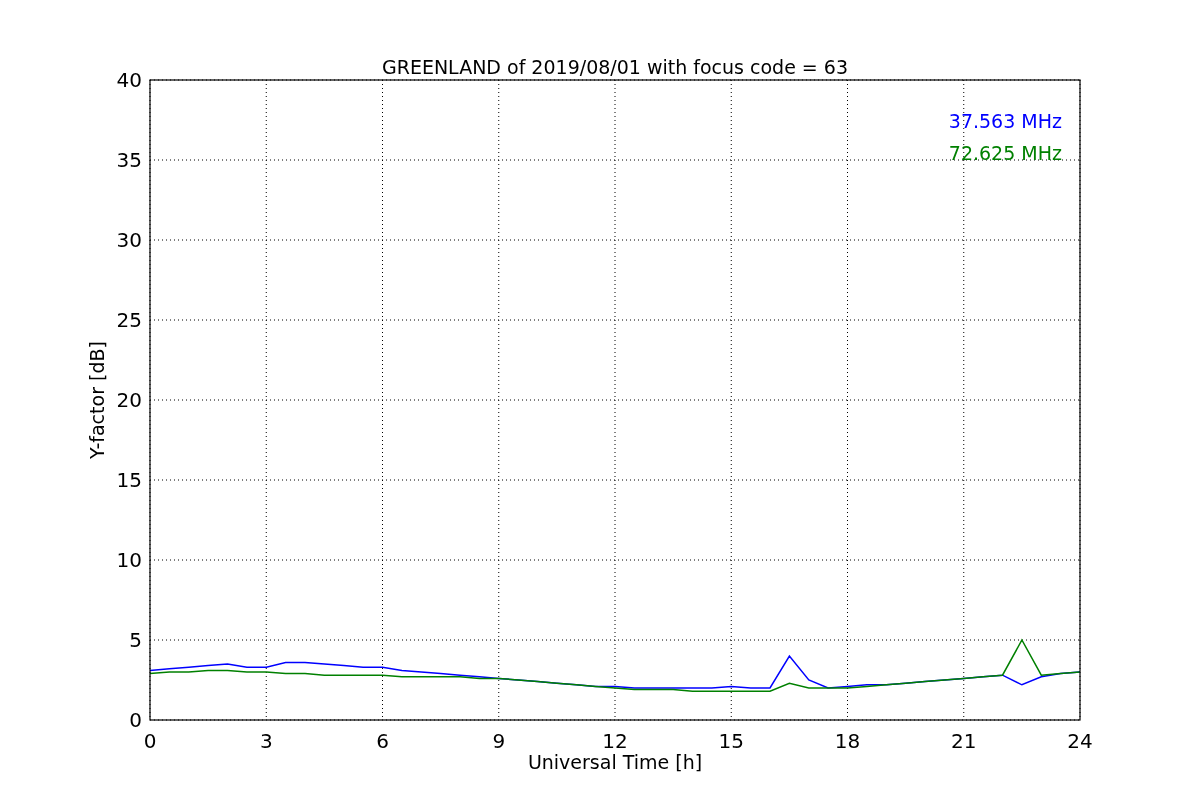 Image resolution: width=1200 pixels, height=800 pixels. Describe the element at coordinates (847, 741) in the screenshot. I see `tick-label: 18` at that location.